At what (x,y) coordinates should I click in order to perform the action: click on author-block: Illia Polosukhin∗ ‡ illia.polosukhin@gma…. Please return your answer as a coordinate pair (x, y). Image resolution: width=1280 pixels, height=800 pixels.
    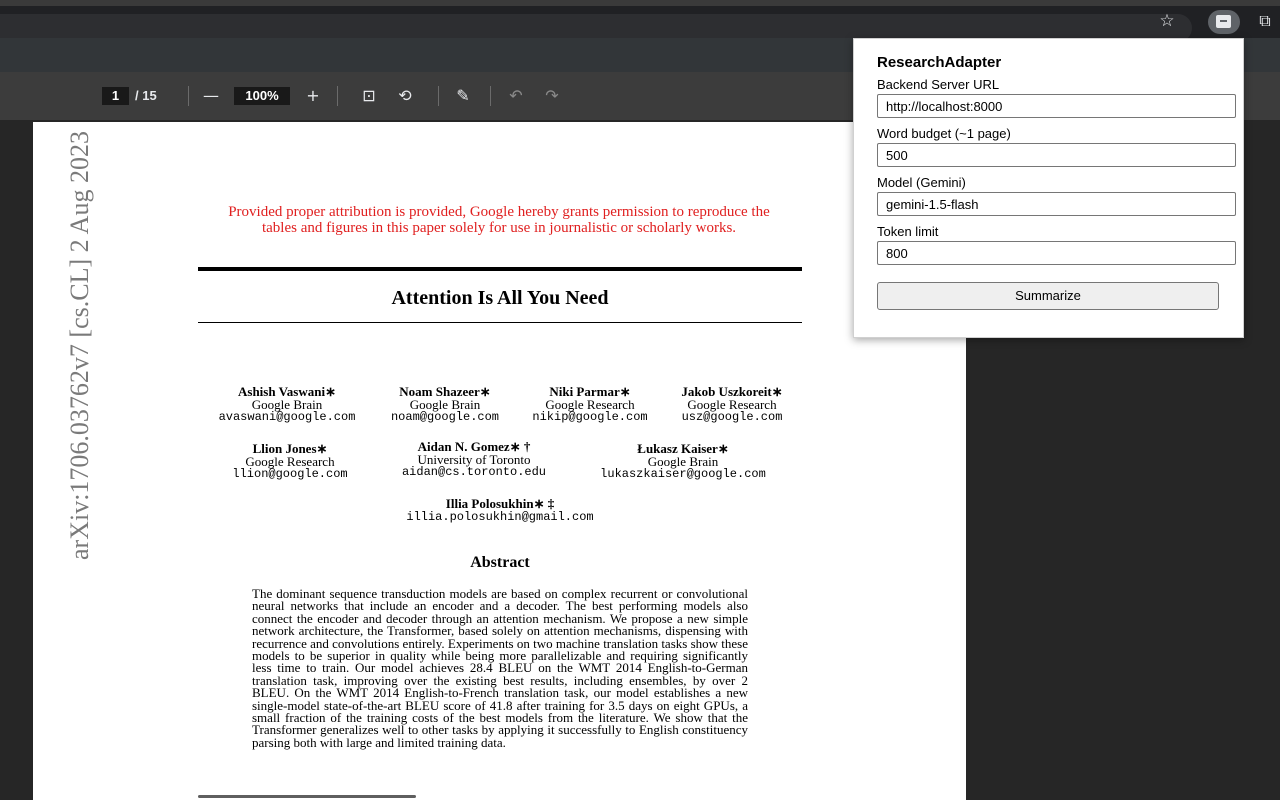
    Looking at the image, I should click on (500, 510).